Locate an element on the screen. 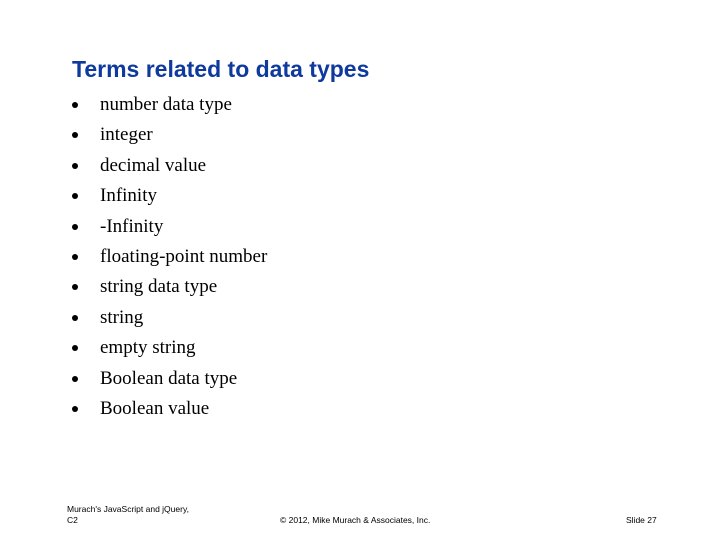 This screenshot has width=720, height=540. list-item-text: decimal value is located at coordinates (153, 165).